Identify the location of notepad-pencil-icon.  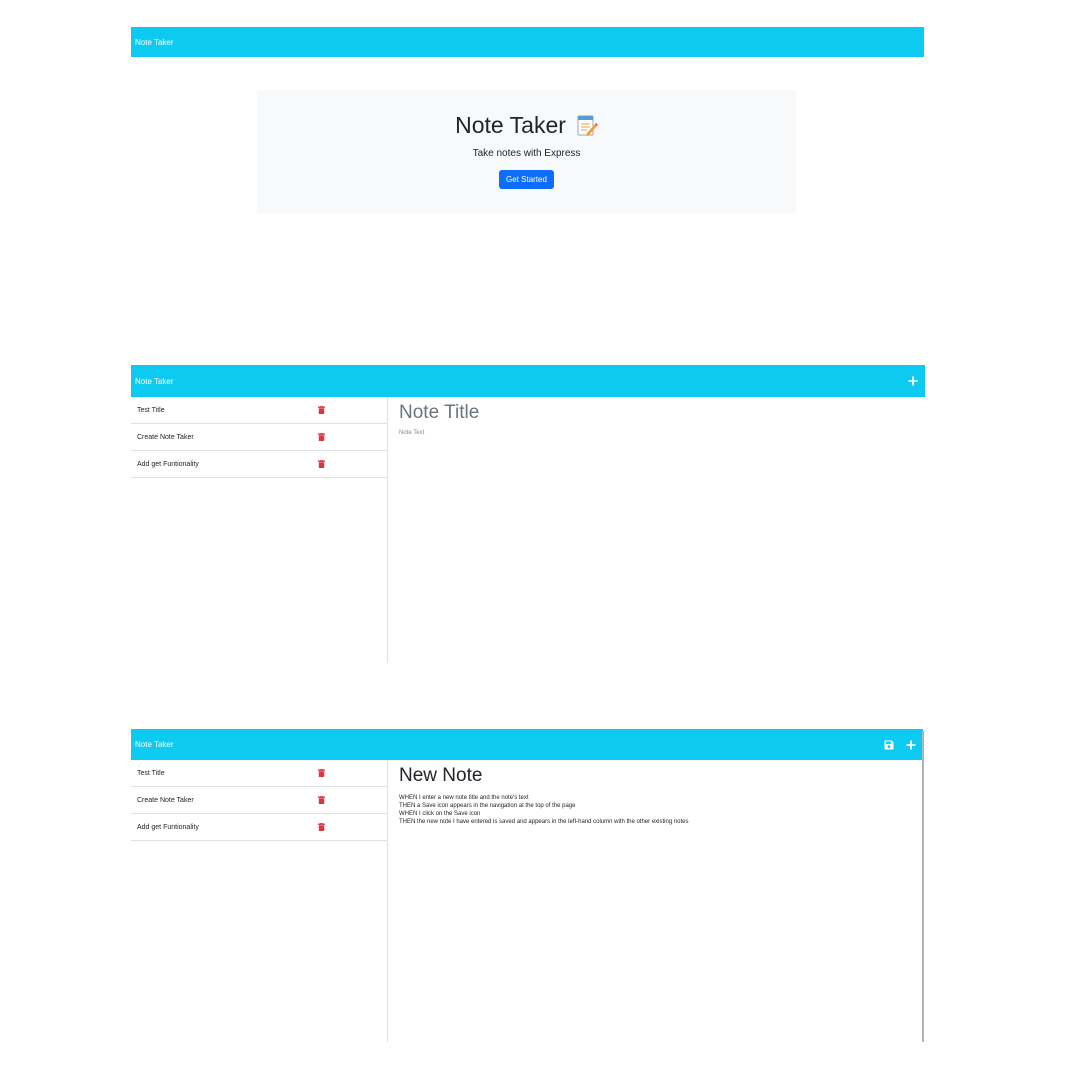
(587, 126).